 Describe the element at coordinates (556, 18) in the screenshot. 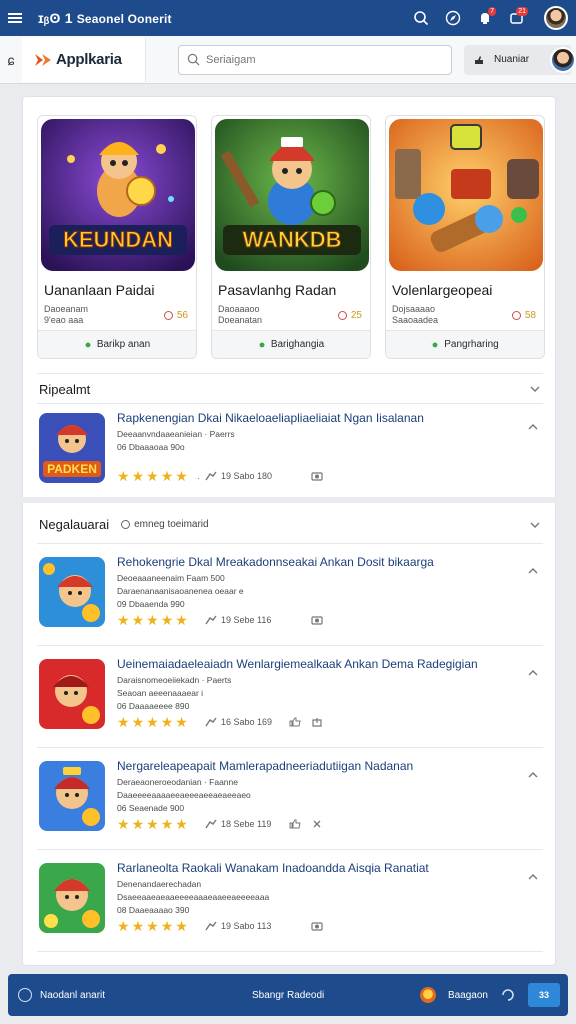

I see `profile-avatar` at that location.